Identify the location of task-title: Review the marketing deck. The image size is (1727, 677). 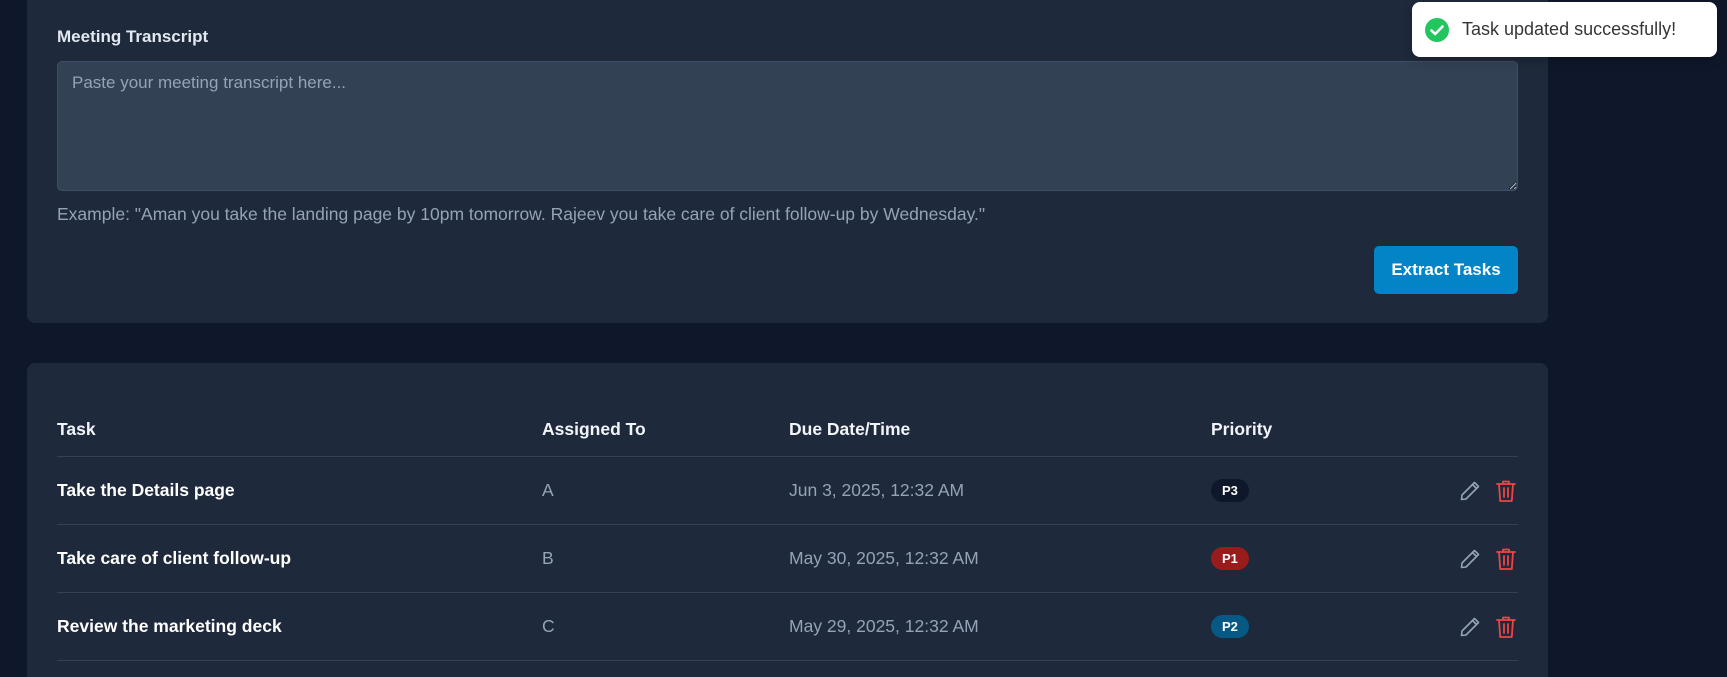
(169, 626).